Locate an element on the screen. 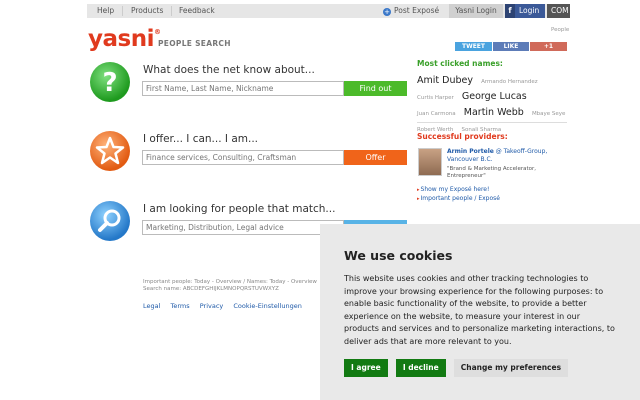 The width and height of the screenshot is (640, 400). show-expose-link: ▸Show my Exposé here! is located at coordinates (453, 189).